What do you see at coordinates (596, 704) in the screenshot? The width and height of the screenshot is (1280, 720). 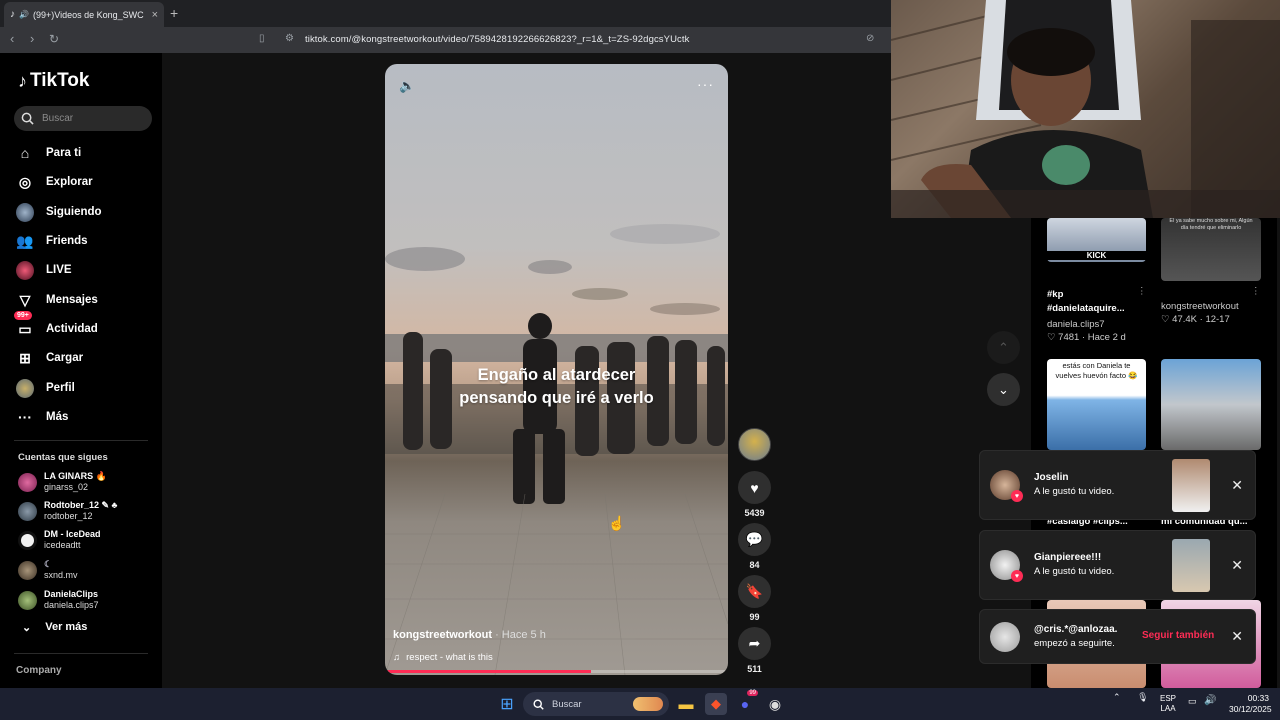 I see `taskbar-search: Buscar` at bounding box center [596, 704].